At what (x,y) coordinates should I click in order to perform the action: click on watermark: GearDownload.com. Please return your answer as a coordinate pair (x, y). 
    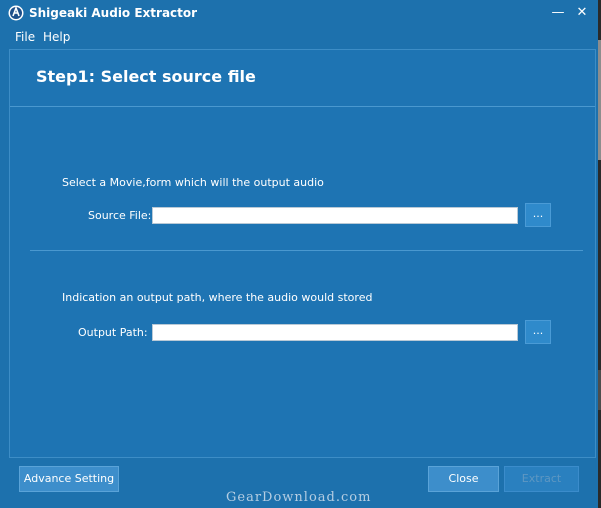
    Looking at the image, I should click on (299, 497).